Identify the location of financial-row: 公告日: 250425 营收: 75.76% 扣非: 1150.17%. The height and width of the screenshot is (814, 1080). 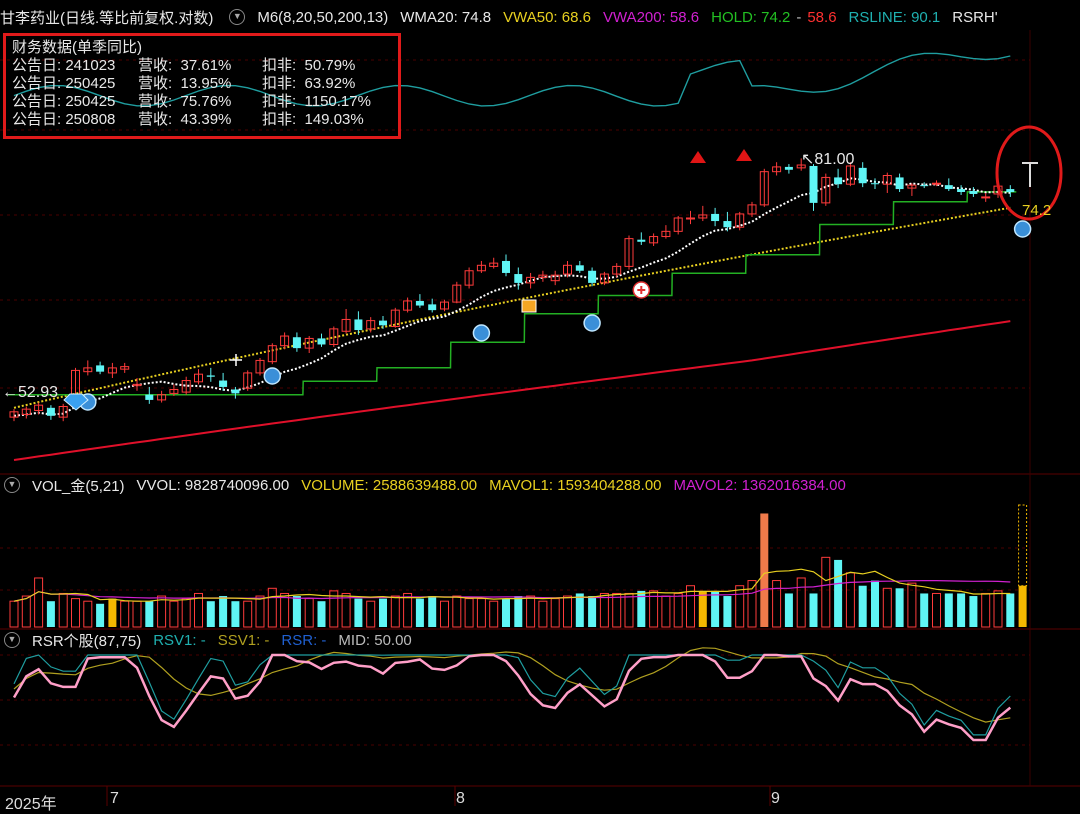
(202, 102).